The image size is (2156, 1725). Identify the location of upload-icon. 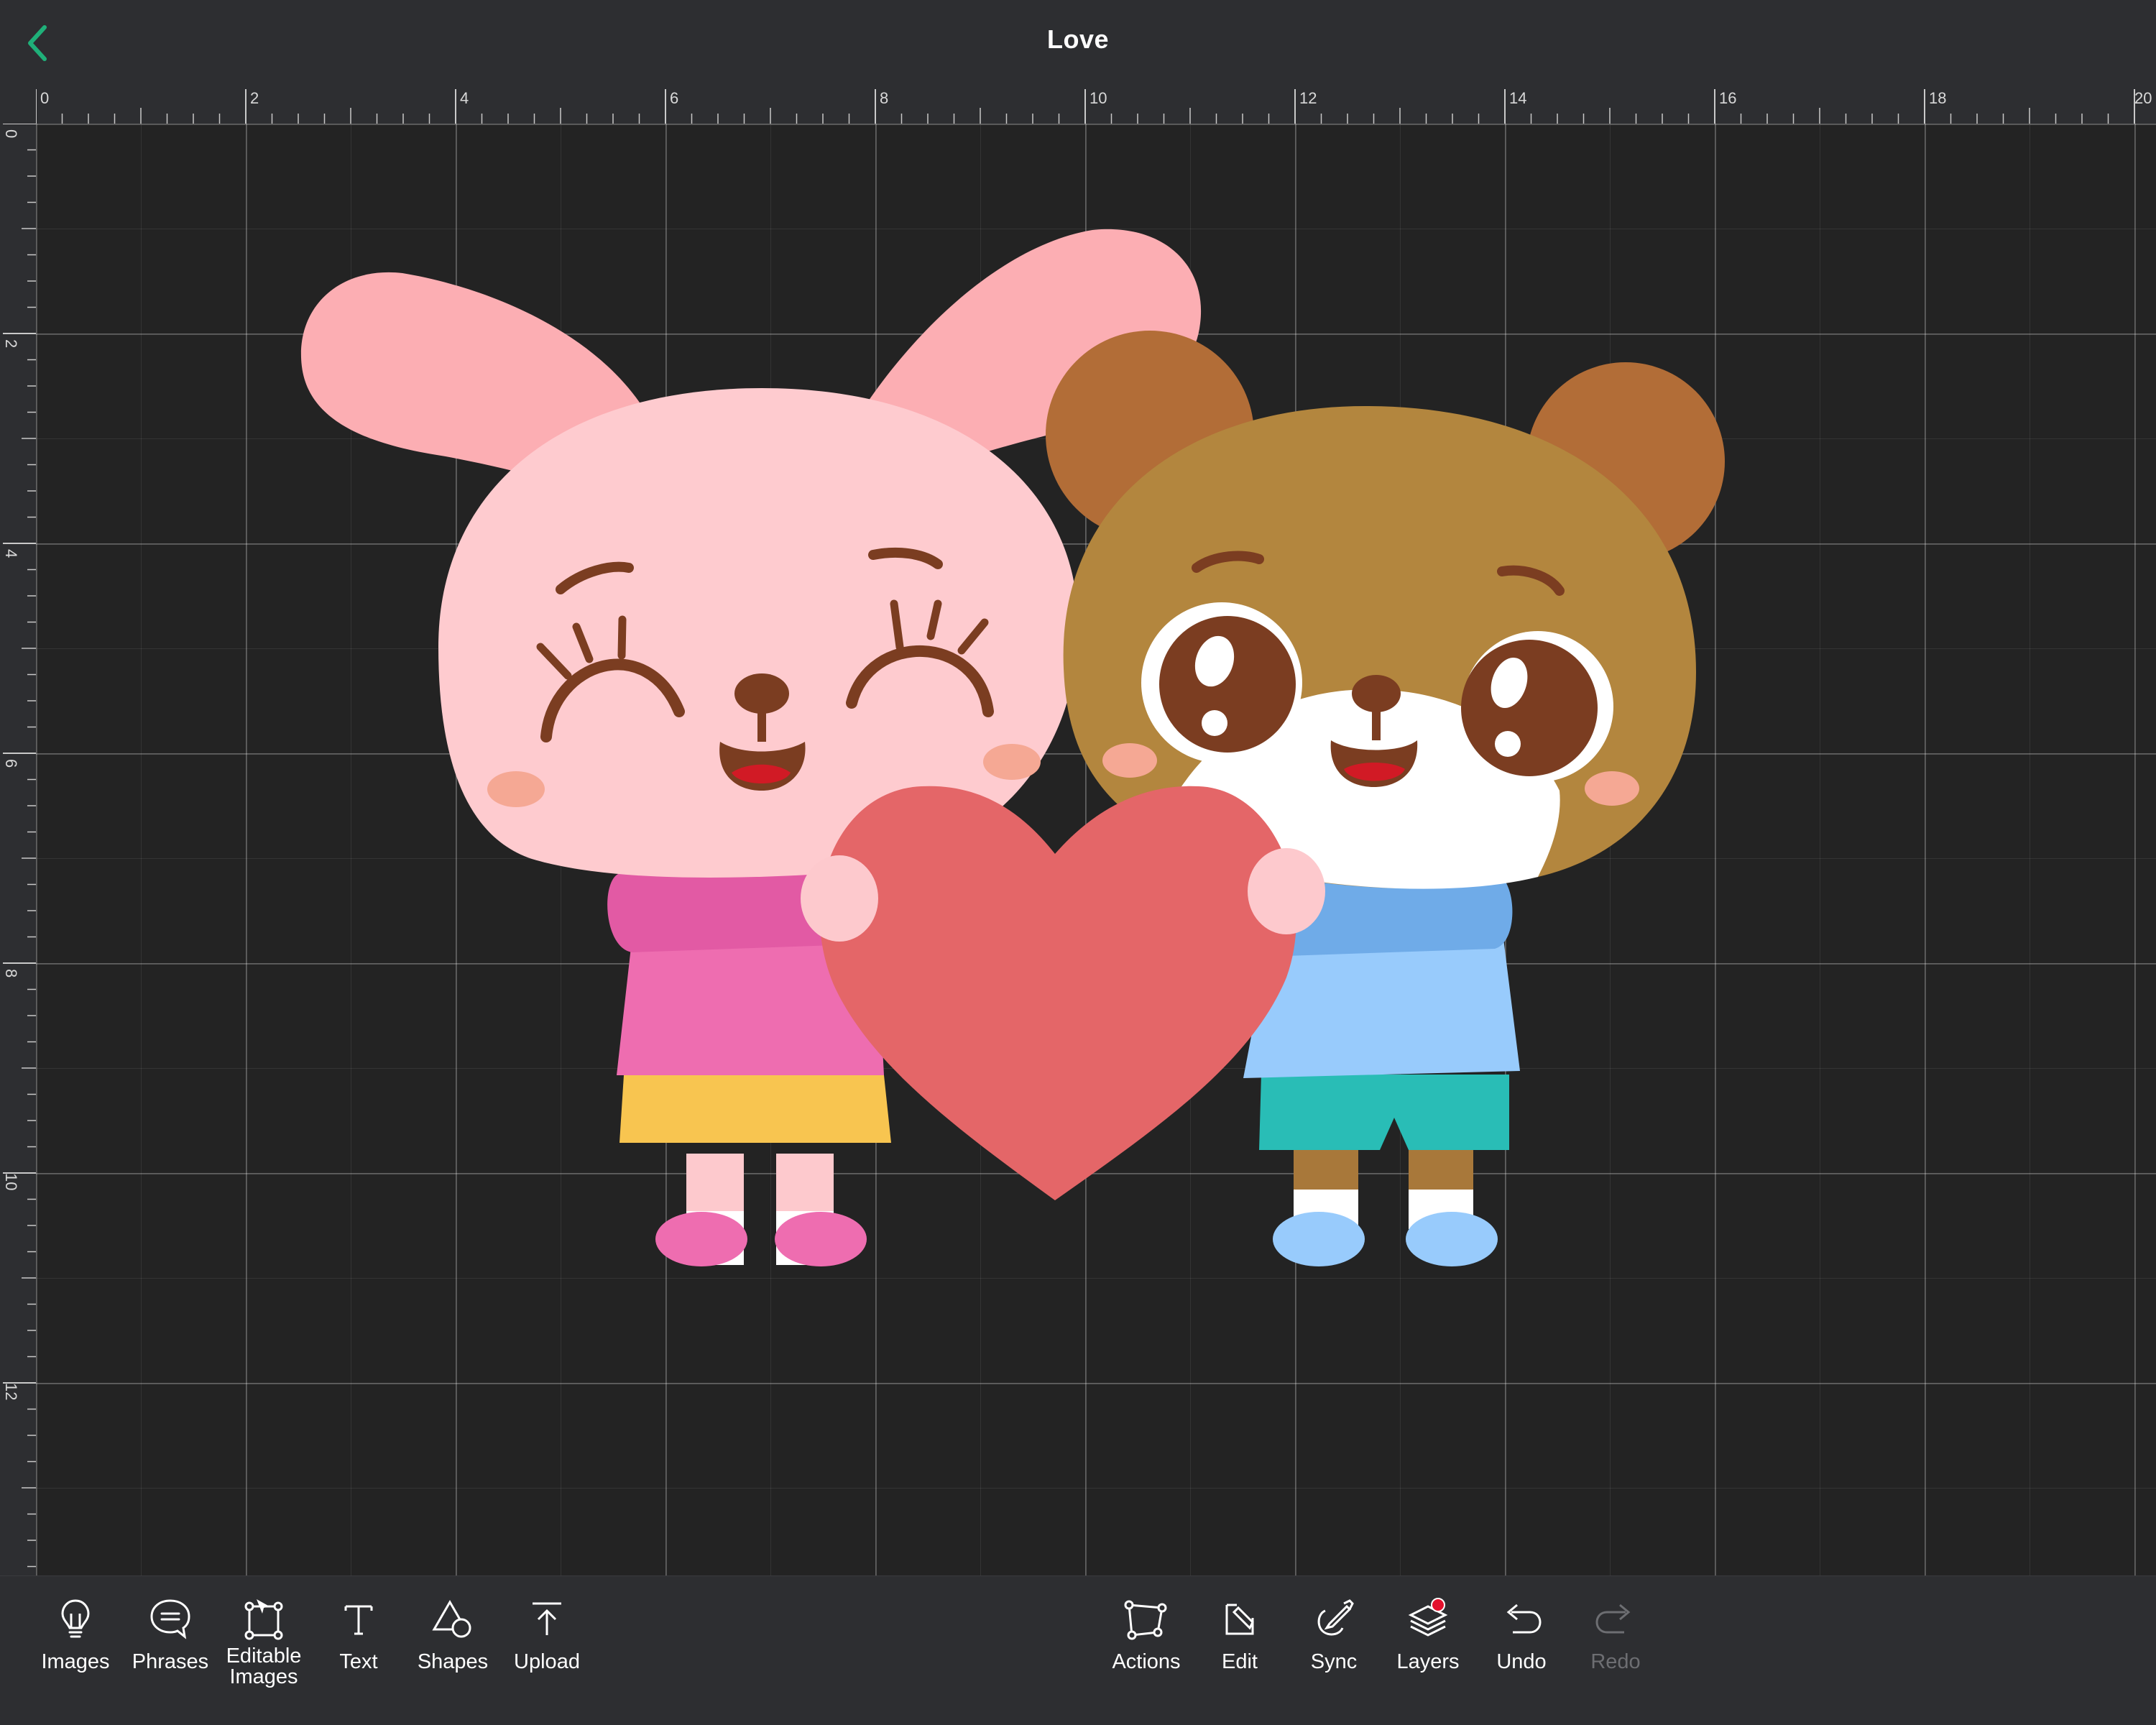
(547, 1618).